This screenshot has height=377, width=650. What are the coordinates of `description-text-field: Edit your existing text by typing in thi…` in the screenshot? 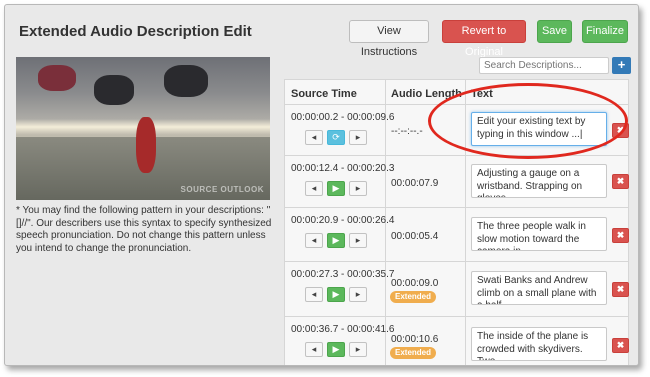 It's located at (539, 129).